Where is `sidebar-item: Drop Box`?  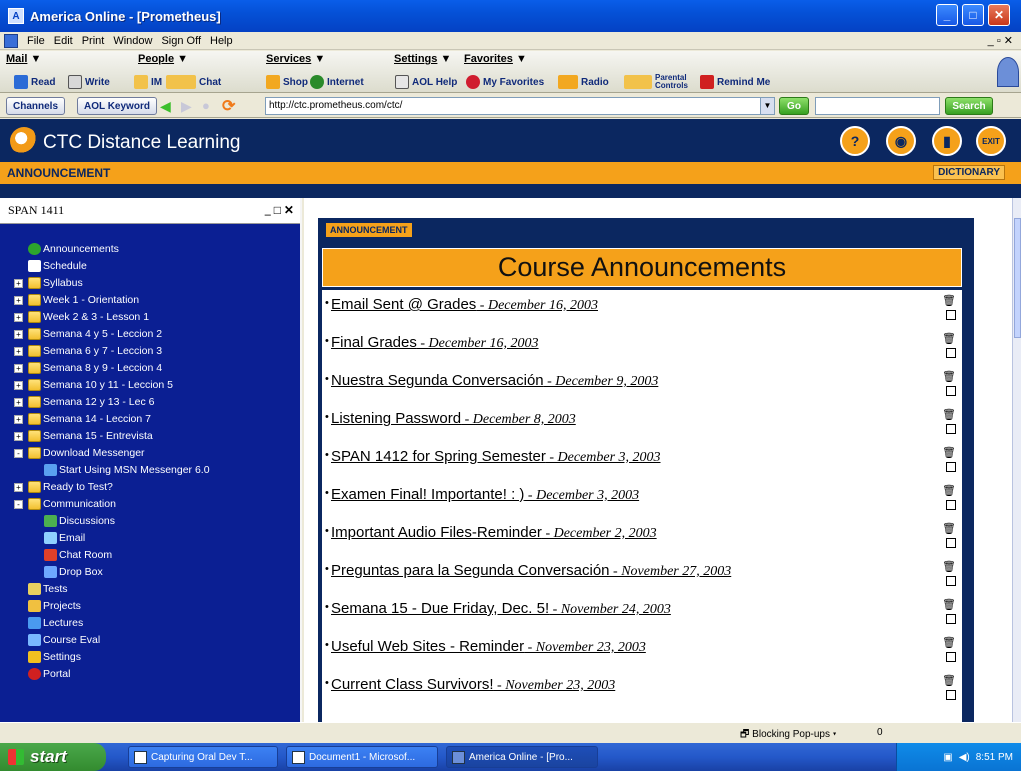
sidebar-item: Drop Box is located at coordinates (150, 572).